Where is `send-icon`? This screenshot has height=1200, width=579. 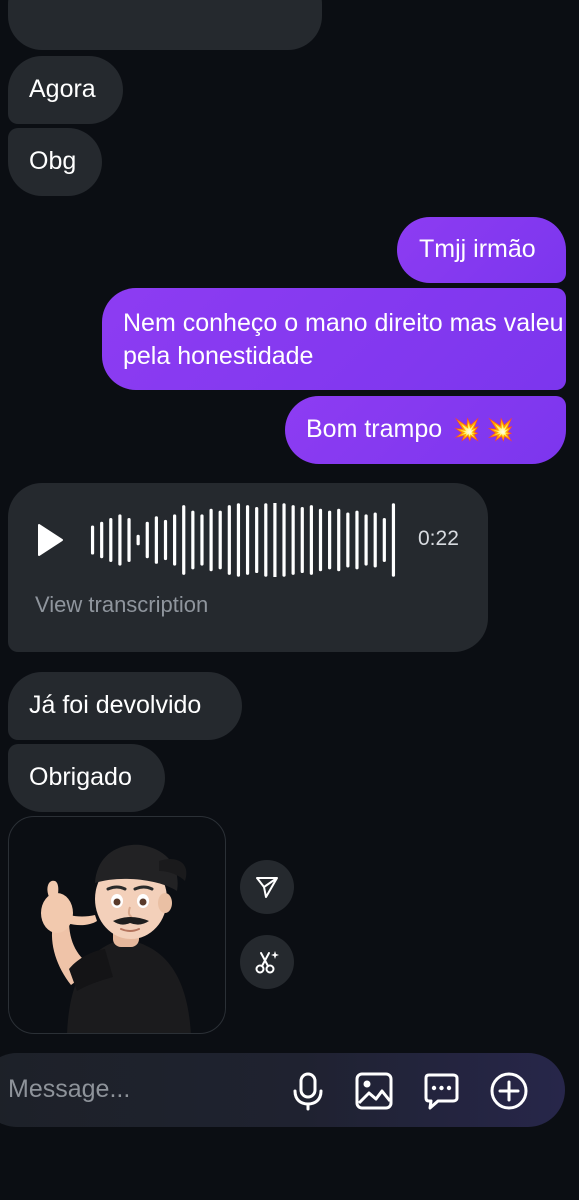 send-icon is located at coordinates (267, 887).